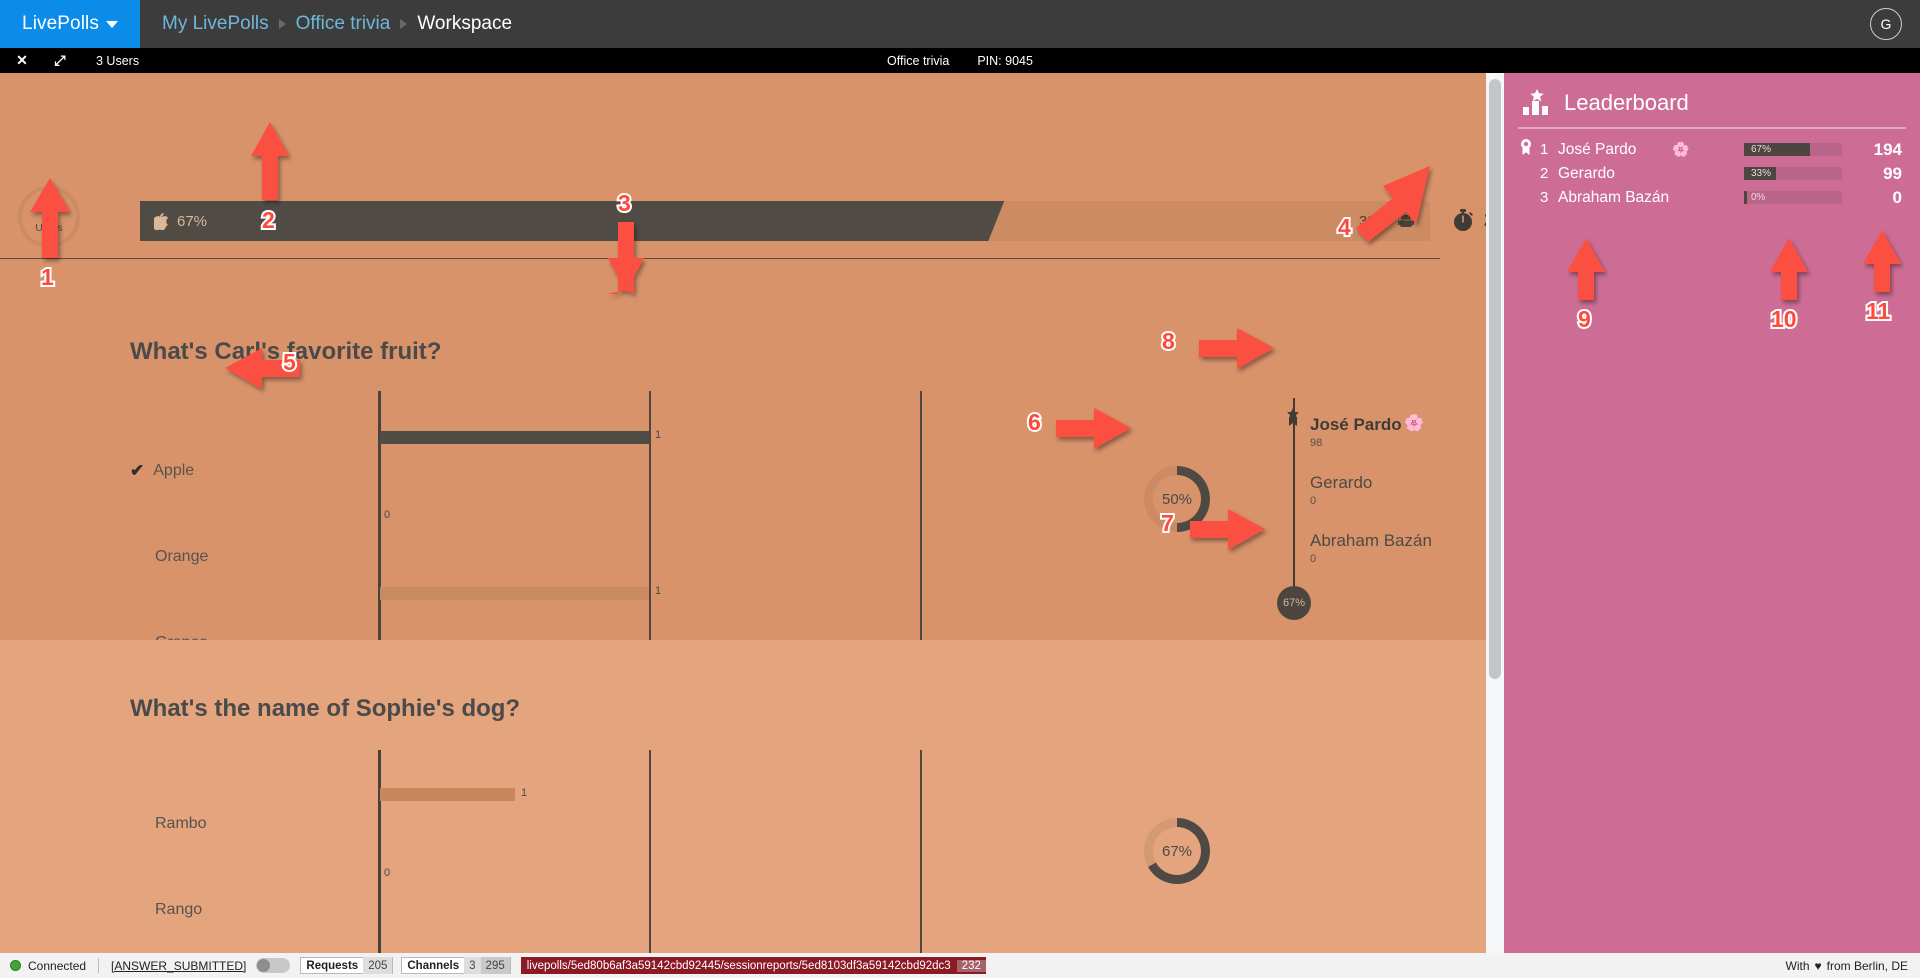 The height and width of the screenshot is (978, 1920). What do you see at coordinates (49, 210) in the screenshot?
I see `active-users-count: 3` at bounding box center [49, 210].